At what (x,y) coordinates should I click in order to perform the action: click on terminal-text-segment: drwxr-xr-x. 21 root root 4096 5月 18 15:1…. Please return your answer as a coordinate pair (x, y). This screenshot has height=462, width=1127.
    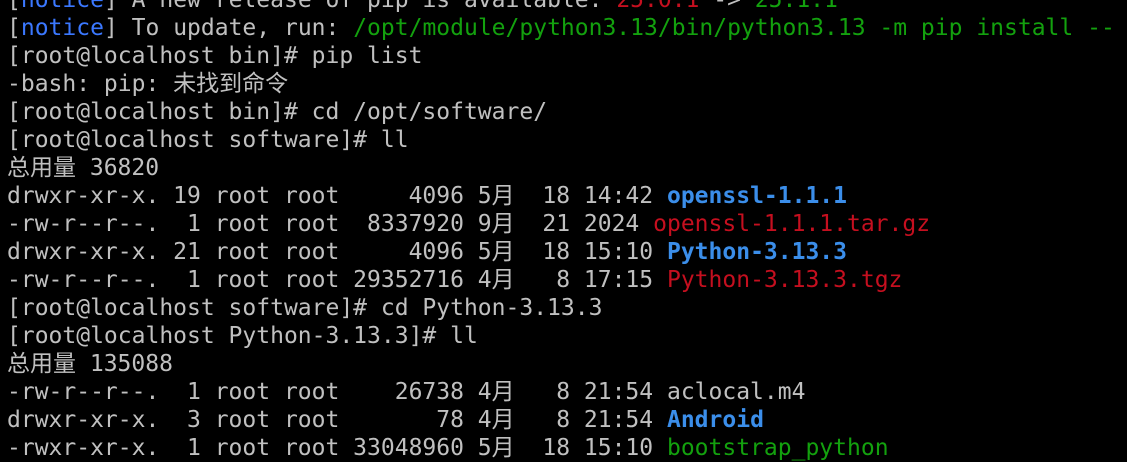
    Looking at the image, I should click on (337, 252).